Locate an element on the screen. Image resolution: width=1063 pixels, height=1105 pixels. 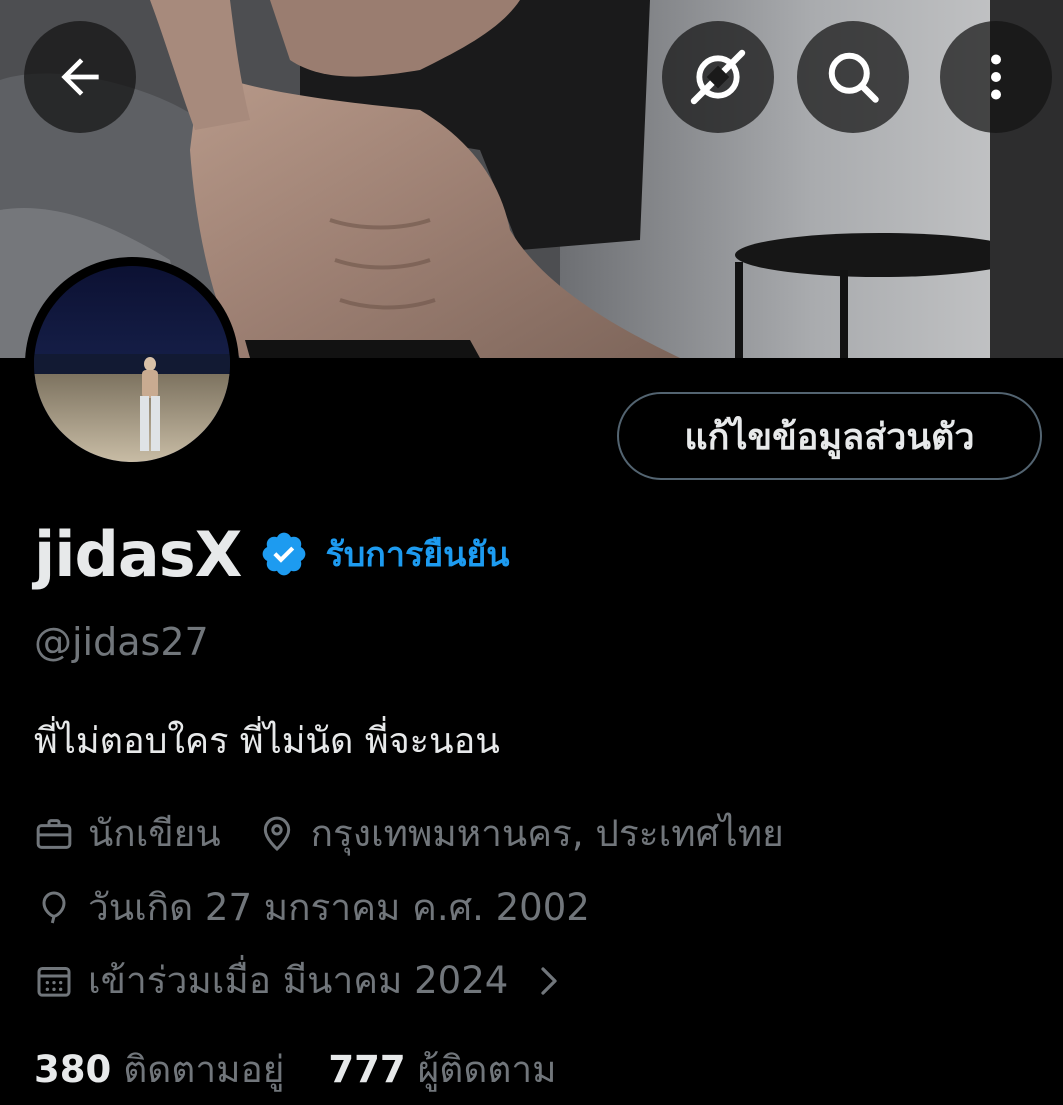
back-button is located at coordinates (80, 77).